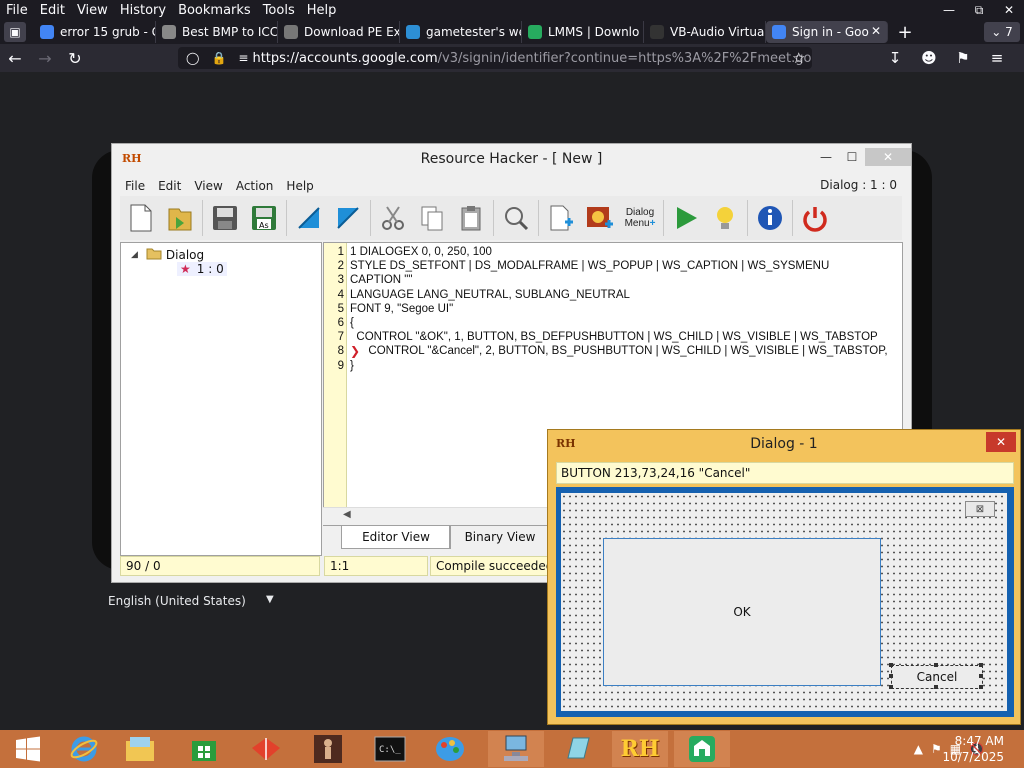 The width and height of the screenshot is (1024, 768). I want to click on dropdown-arrow-icon: ▼, so click(270, 599).